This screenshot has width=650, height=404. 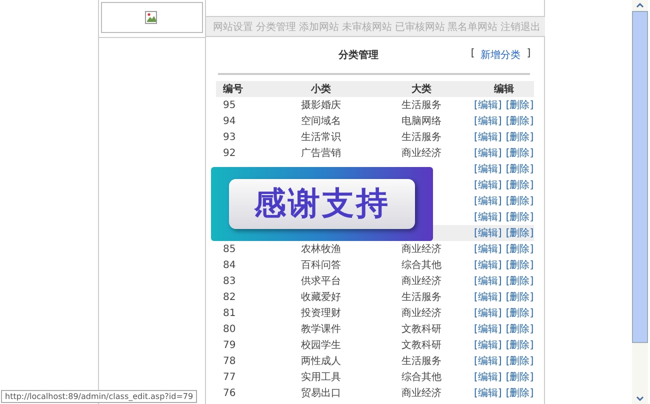 What do you see at coordinates (321, 313) in the screenshot?
I see `table-cell-text: 投资理财` at bounding box center [321, 313].